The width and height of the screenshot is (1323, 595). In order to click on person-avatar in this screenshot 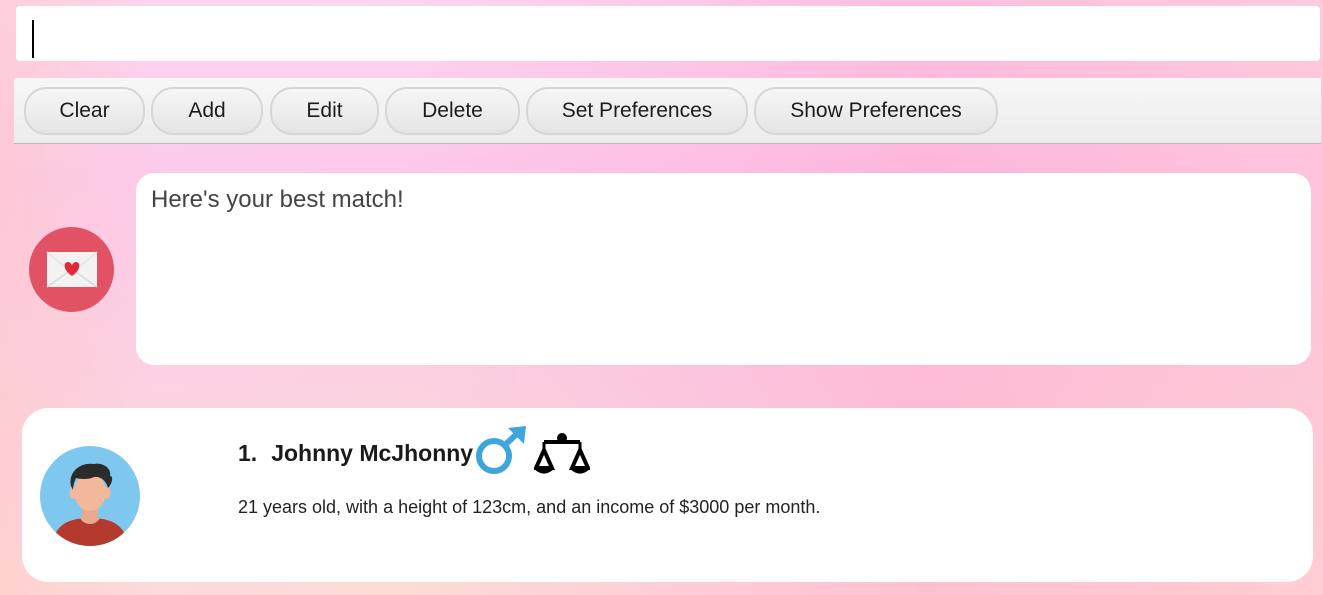, I will do `click(90, 496)`.